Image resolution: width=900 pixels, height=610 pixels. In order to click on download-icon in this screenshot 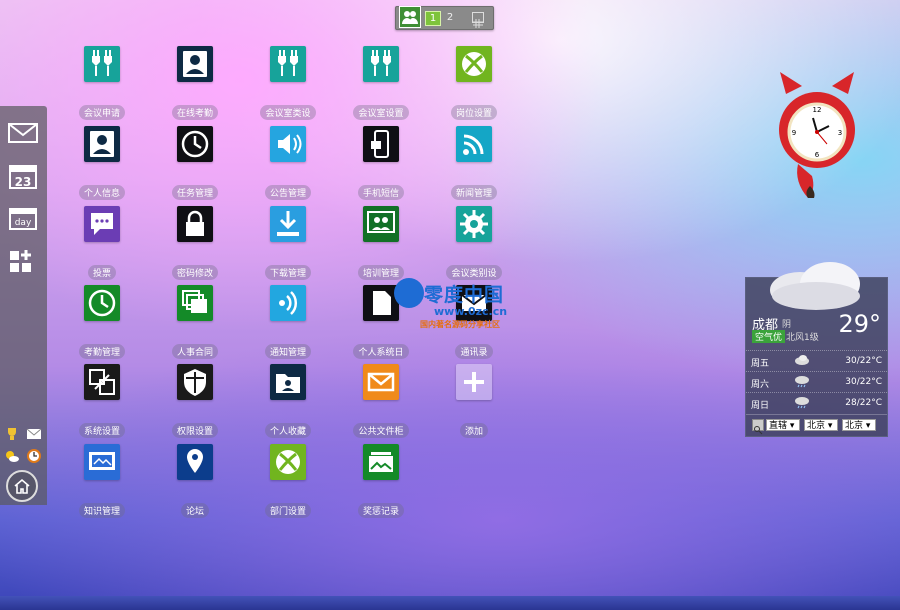, I will do `click(288, 224)`.